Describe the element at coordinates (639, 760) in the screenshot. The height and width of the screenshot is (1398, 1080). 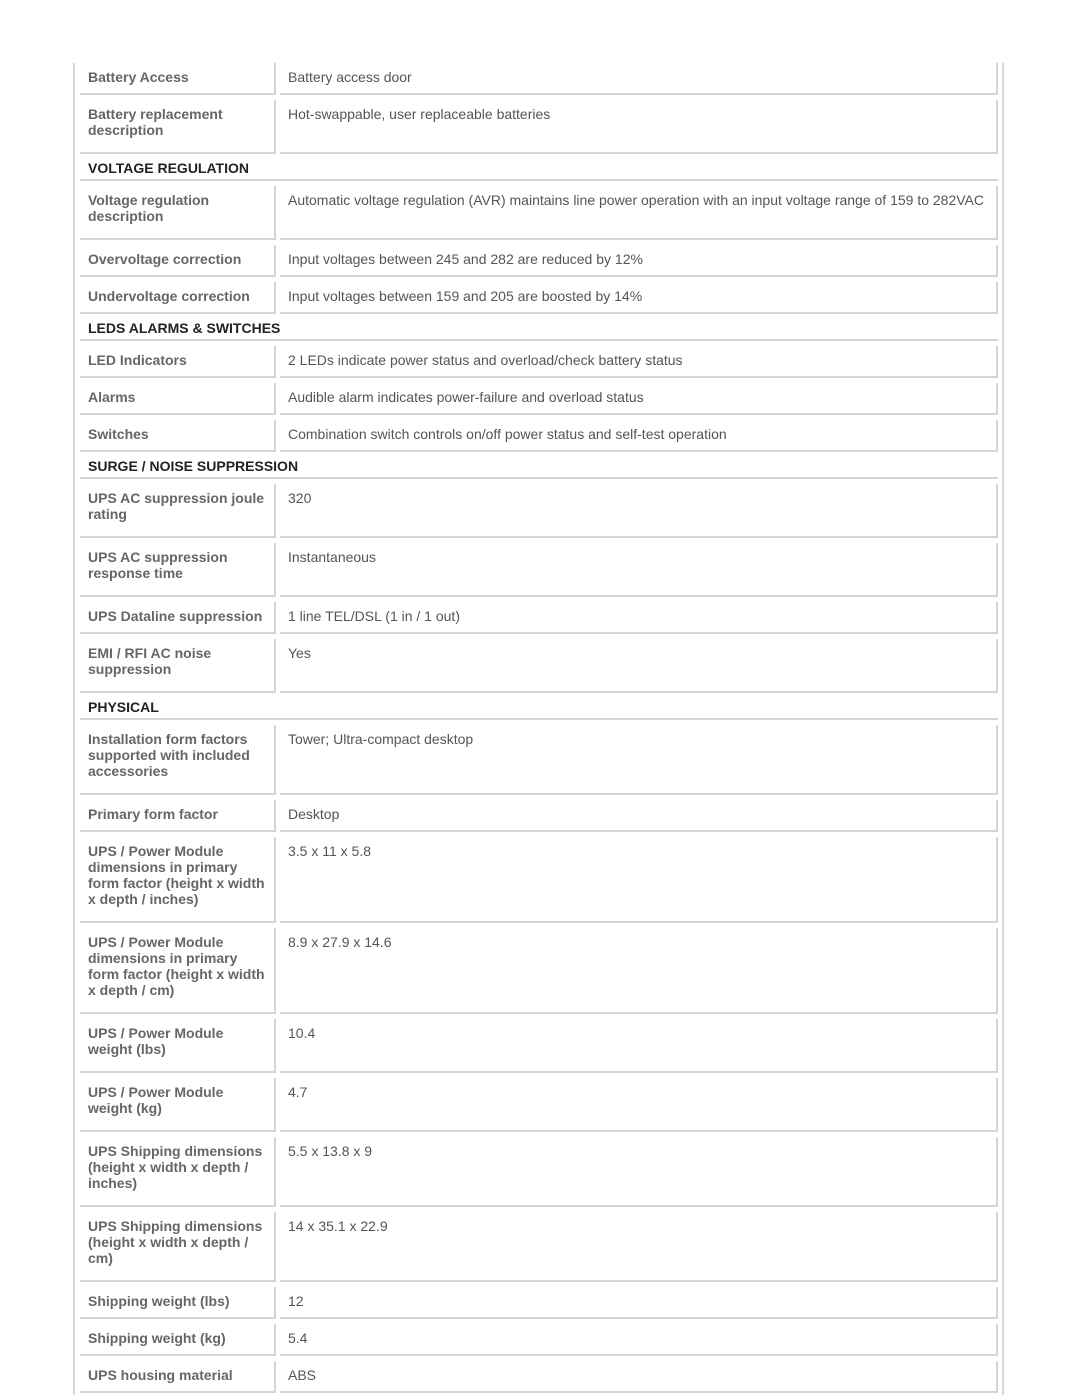
I see `spec-value: Tower; Ultra-compact desktop` at that location.